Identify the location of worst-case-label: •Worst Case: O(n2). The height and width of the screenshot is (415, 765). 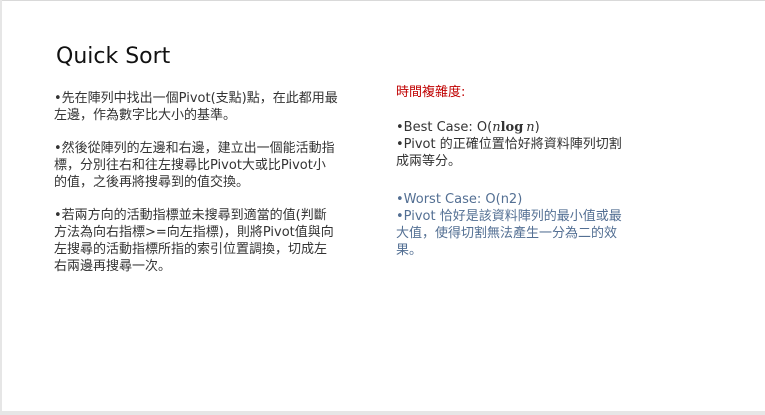
(459, 199).